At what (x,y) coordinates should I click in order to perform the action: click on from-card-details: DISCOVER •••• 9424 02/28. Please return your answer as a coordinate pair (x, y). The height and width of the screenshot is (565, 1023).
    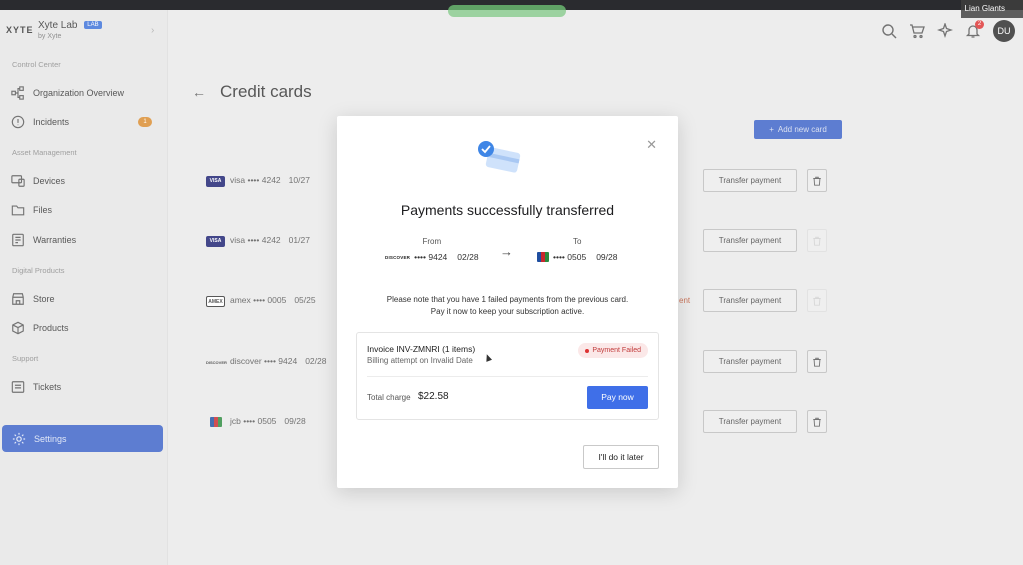
    Looking at the image, I should click on (432, 257).